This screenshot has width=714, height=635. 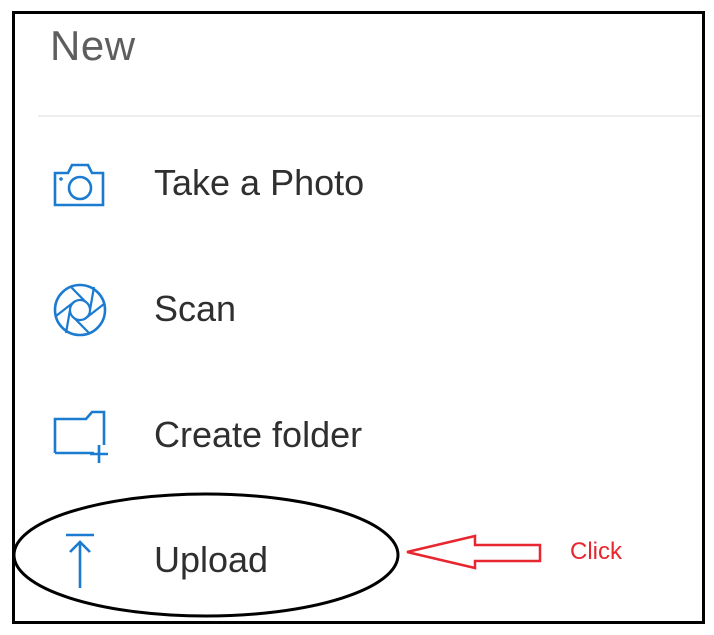 I want to click on camera-icon, so click(x=80, y=184).